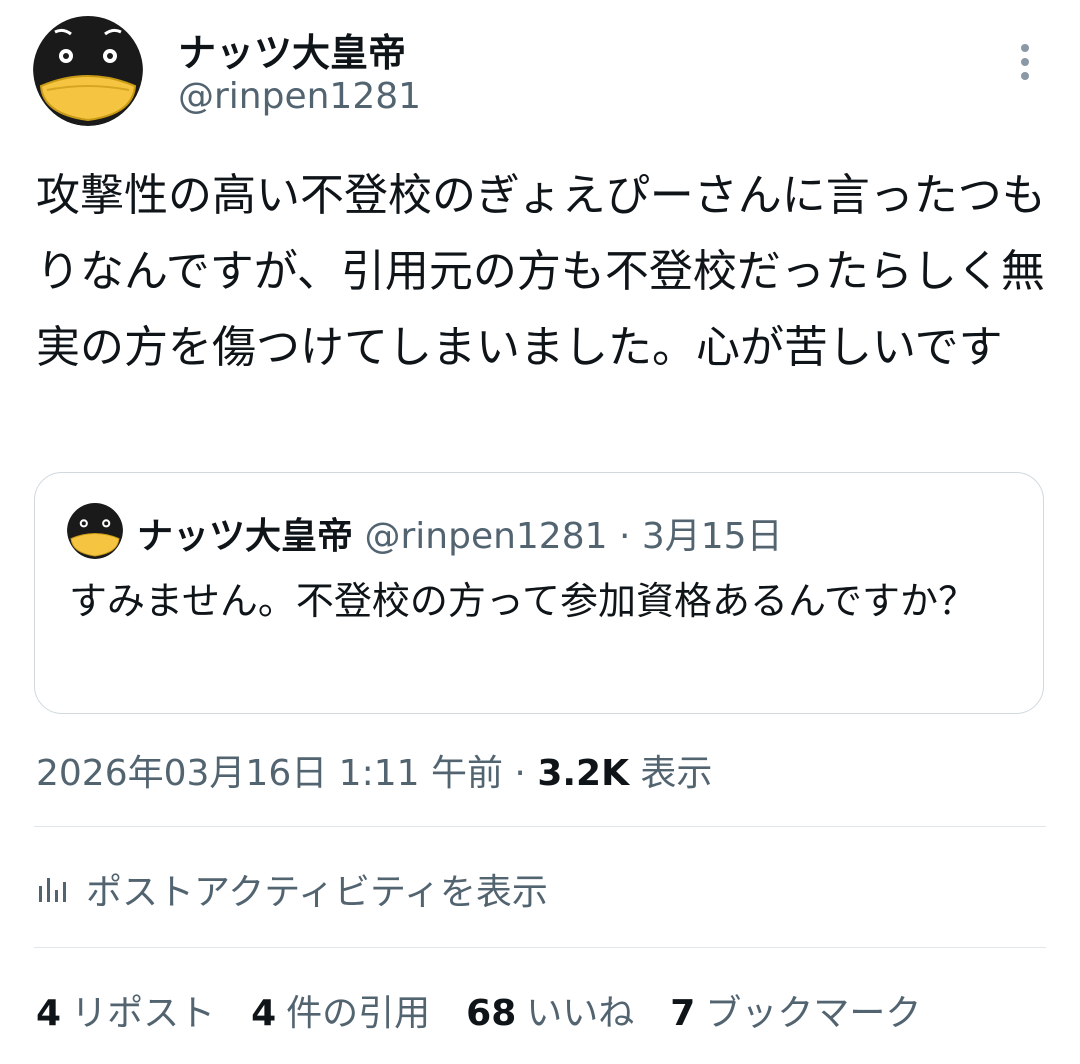  I want to click on author-handle: @rinpen1281, so click(299, 96).